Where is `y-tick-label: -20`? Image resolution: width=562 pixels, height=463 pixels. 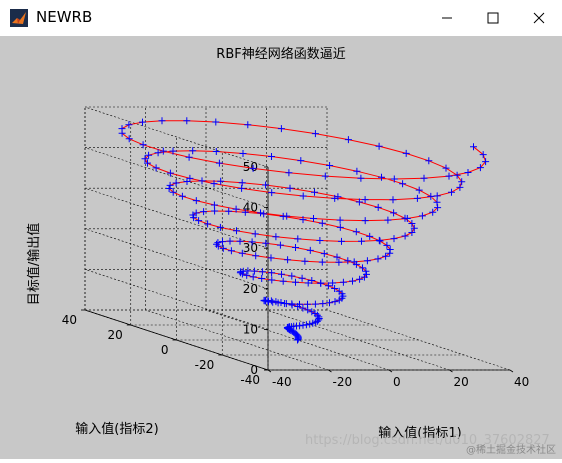
y-tick-label: -20 is located at coordinates (205, 365).